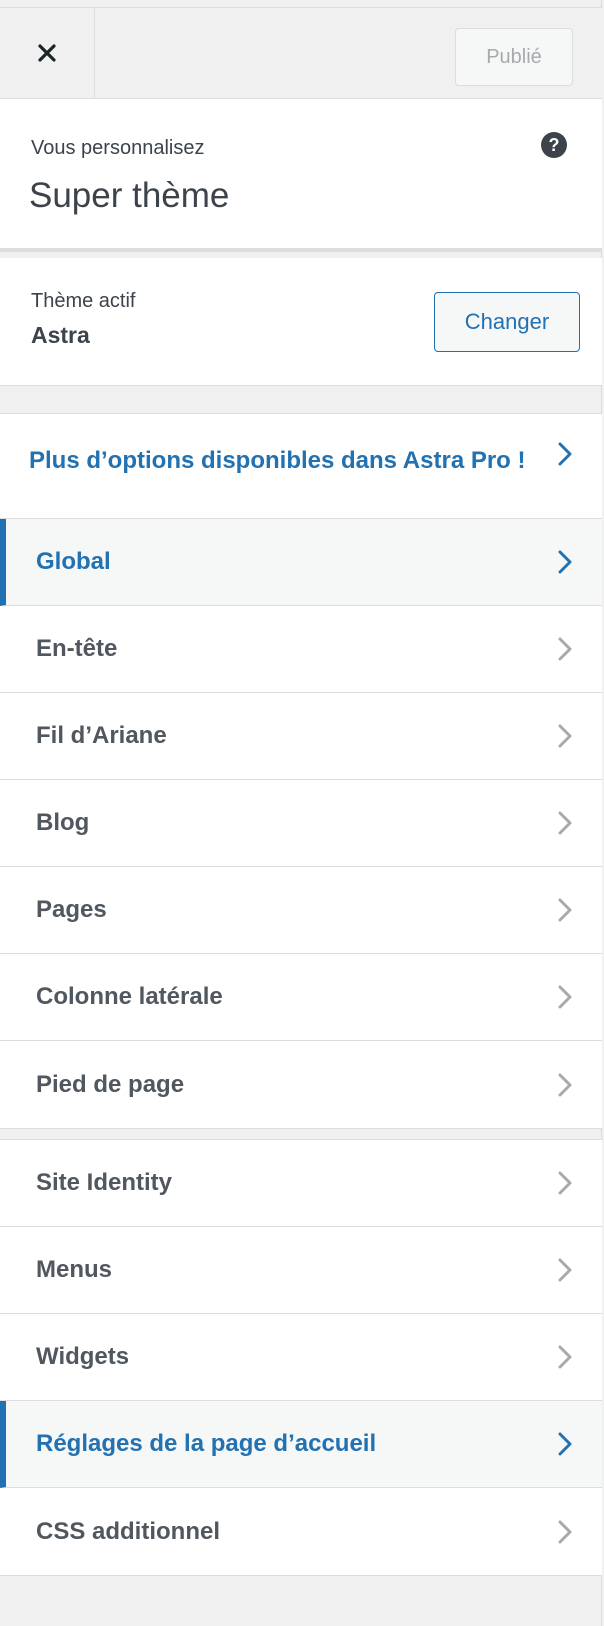 This screenshot has height=1626, width=604. What do you see at coordinates (301, 1531) in the screenshot?
I see `menu-item: CSS additionnel` at bounding box center [301, 1531].